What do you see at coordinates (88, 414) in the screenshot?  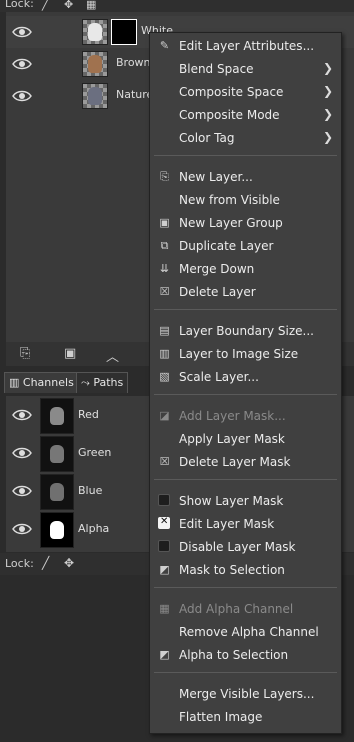 I see `channel-name: Red` at bounding box center [88, 414].